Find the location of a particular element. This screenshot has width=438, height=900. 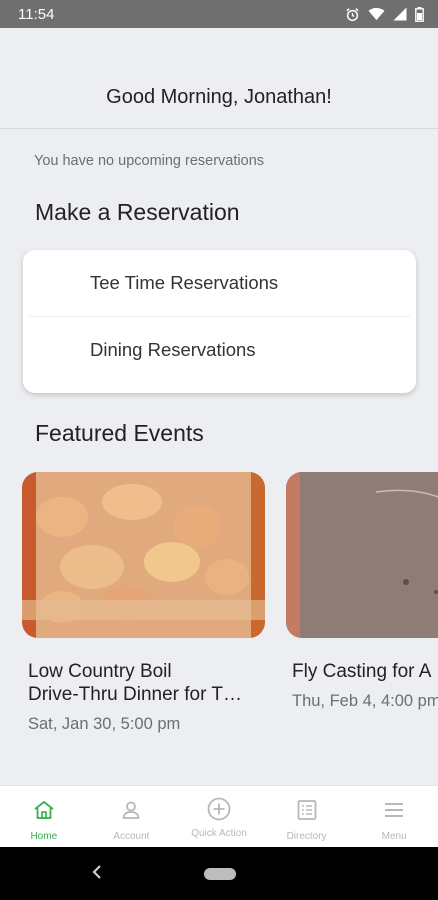

event-card-fly-casting: Fly Casting for A Thu, Feb 4, 4:00 pm is located at coordinates (362, 591).